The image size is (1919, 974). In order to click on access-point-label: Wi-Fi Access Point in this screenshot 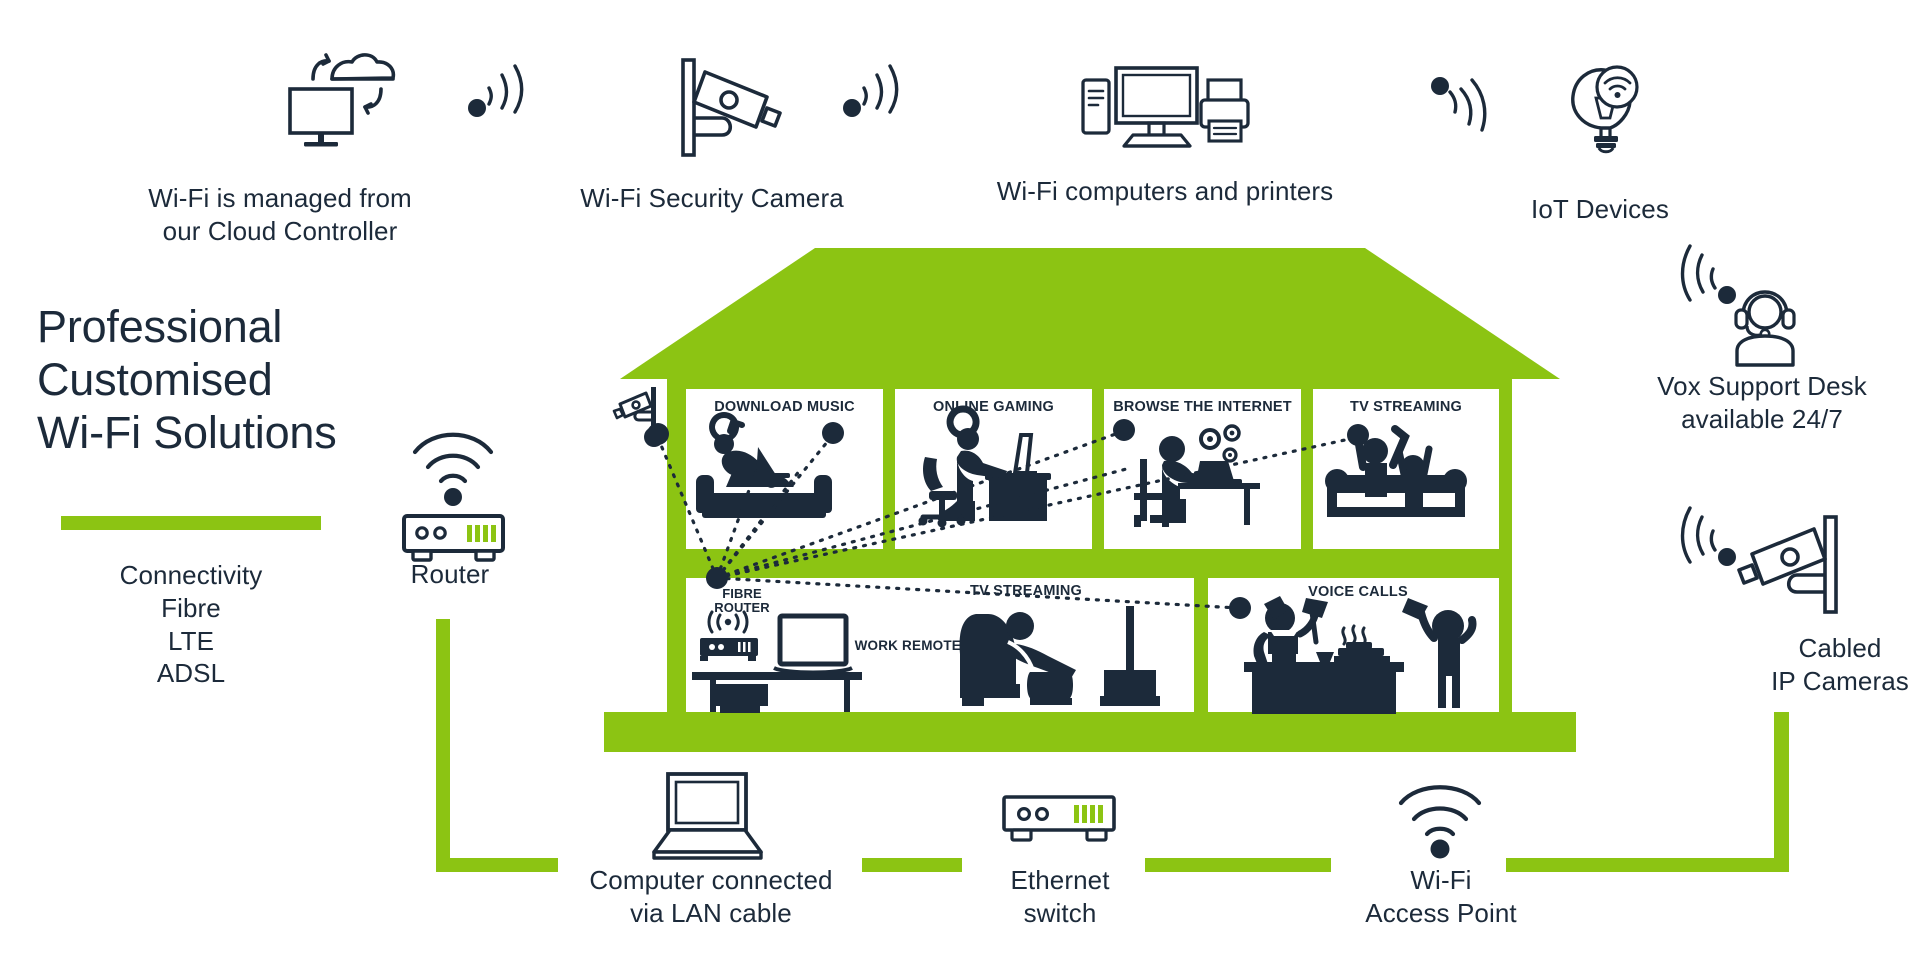, I will do `click(1441, 897)`.